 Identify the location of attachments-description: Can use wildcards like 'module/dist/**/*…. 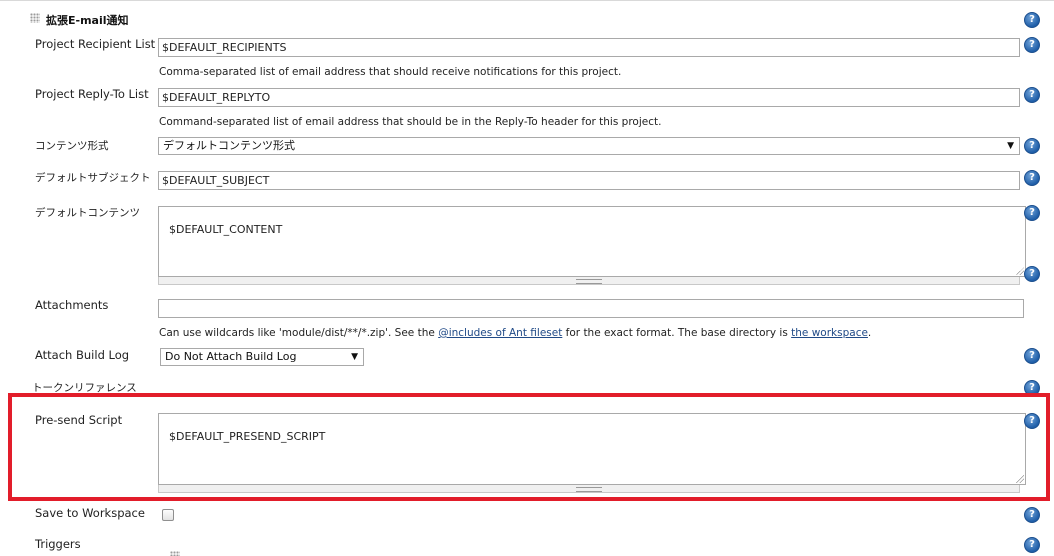
(515, 333).